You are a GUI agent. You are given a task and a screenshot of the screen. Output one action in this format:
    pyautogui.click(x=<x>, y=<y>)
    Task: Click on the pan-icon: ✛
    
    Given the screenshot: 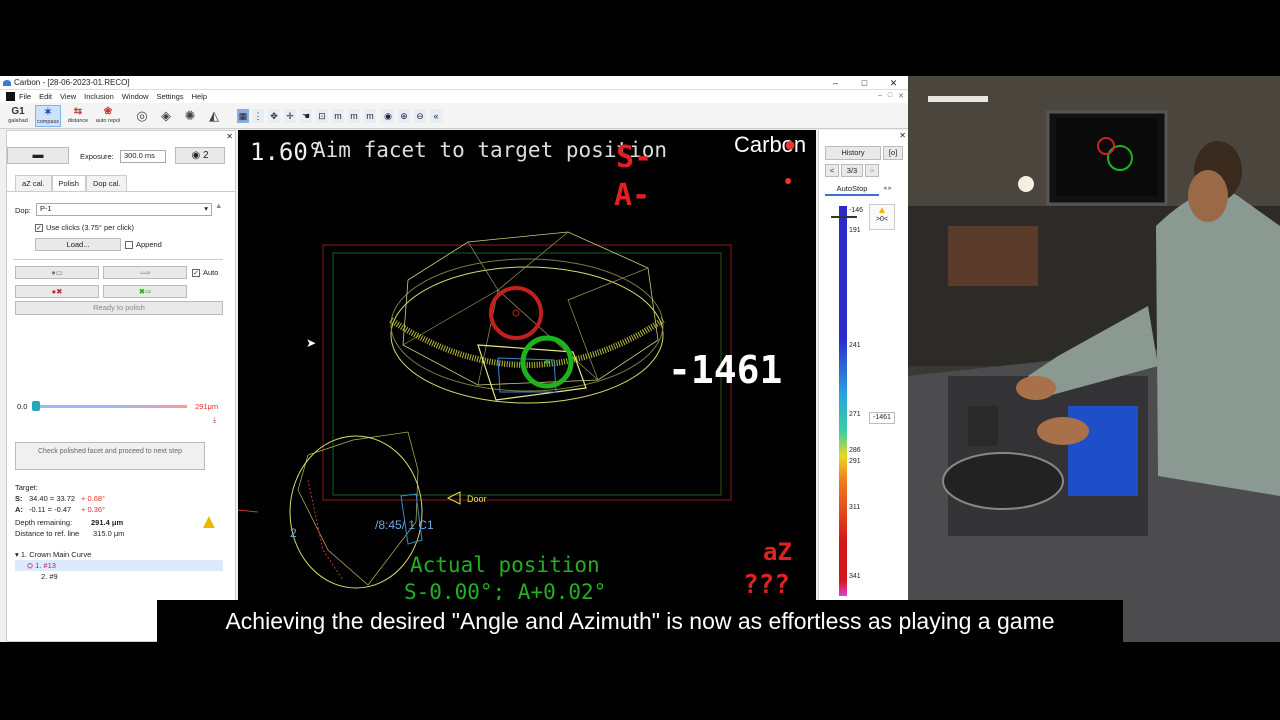 What is the action you would take?
    pyautogui.click(x=290, y=116)
    